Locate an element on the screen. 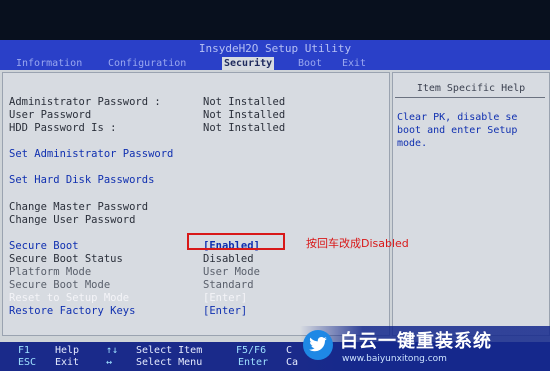  change-master-password-label: Change Master Password is located at coordinates (79, 207).